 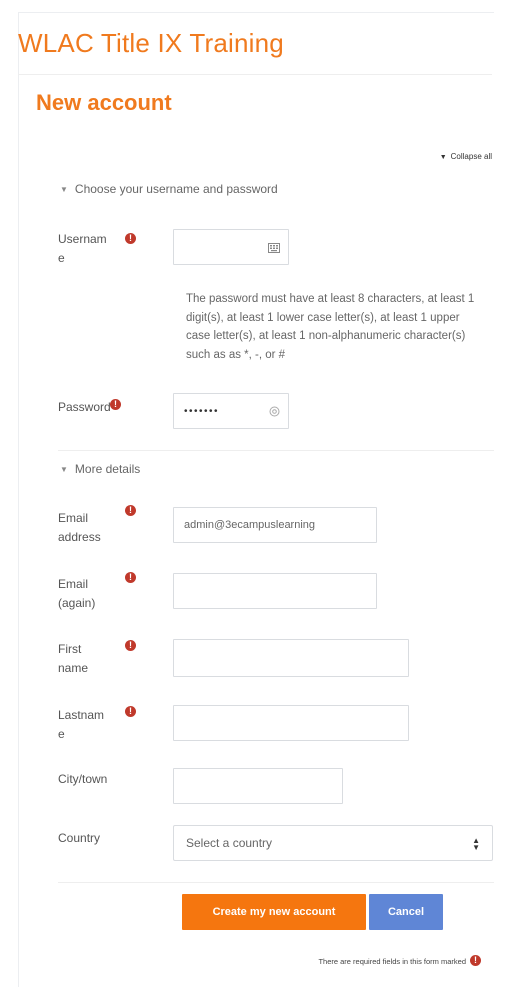 What do you see at coordinates (274, 248) in the screenshot?
I see `keyboard-icon` at bounding box center [274, 248].